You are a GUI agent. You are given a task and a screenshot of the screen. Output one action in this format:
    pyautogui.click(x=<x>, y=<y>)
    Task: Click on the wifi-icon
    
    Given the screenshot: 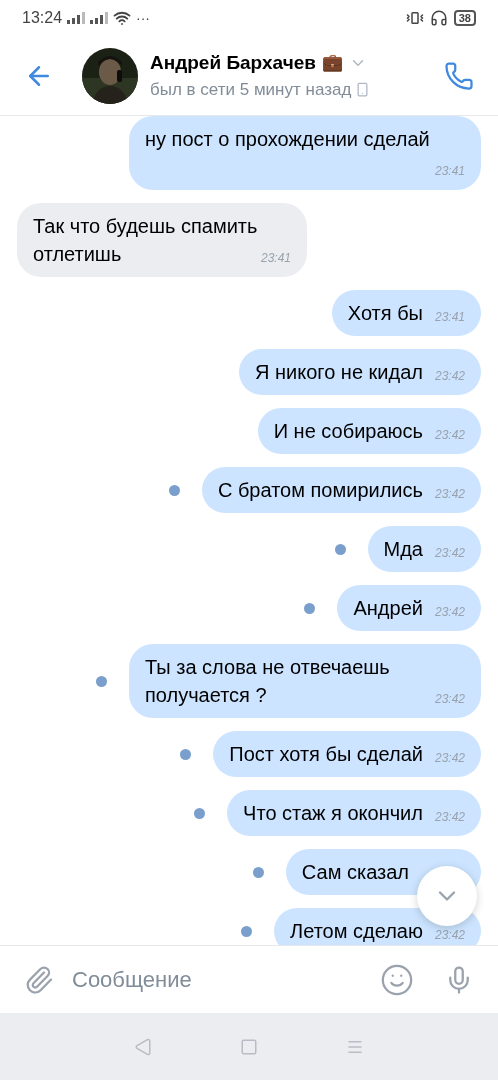 What is the action you would take?
    pyautogui.click(x=122, y=18)
    